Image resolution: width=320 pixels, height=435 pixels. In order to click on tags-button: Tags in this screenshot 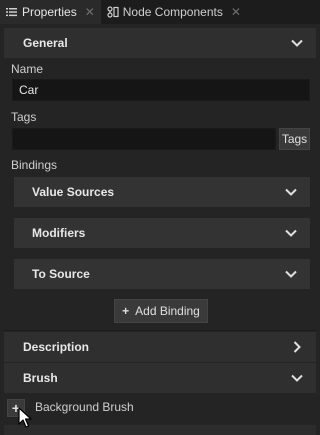, I will do `click(294, 139)`.